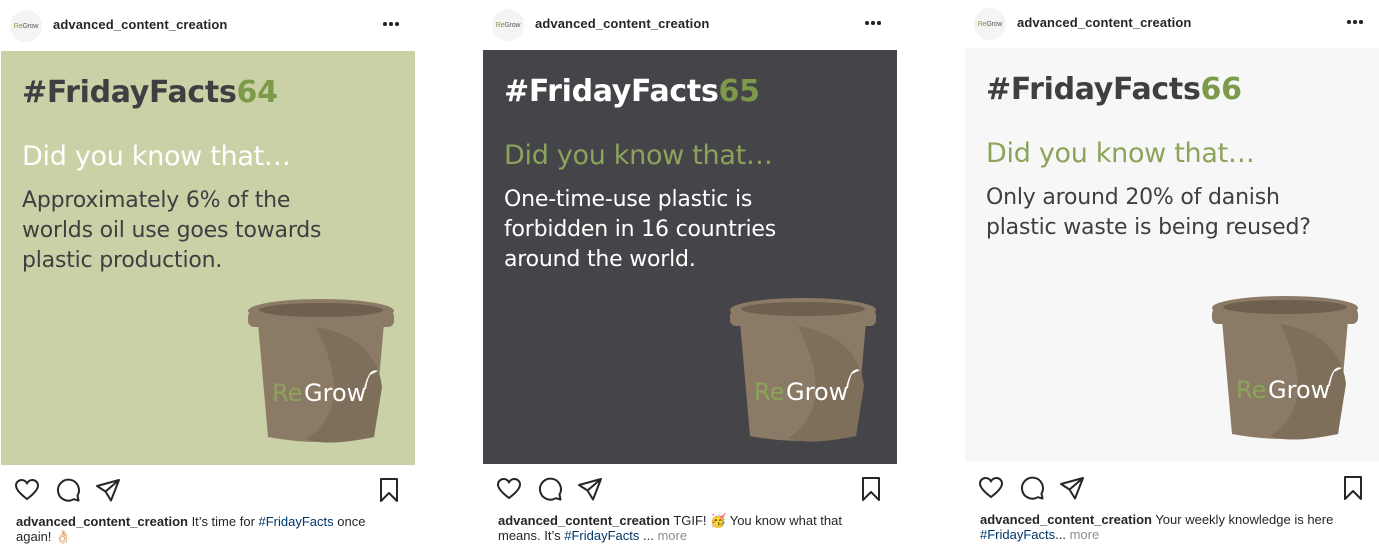 The width and height of the screenshot is (1379, 552). I want to click on image-hashtag: #FridayFacts66, so click(1114, 89).